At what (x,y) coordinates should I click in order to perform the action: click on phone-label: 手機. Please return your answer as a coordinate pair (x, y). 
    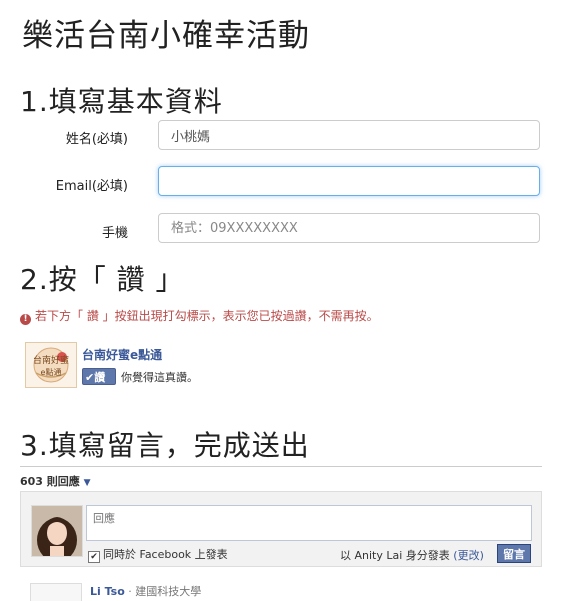
    Looking at the image, I should click on (114, 233).